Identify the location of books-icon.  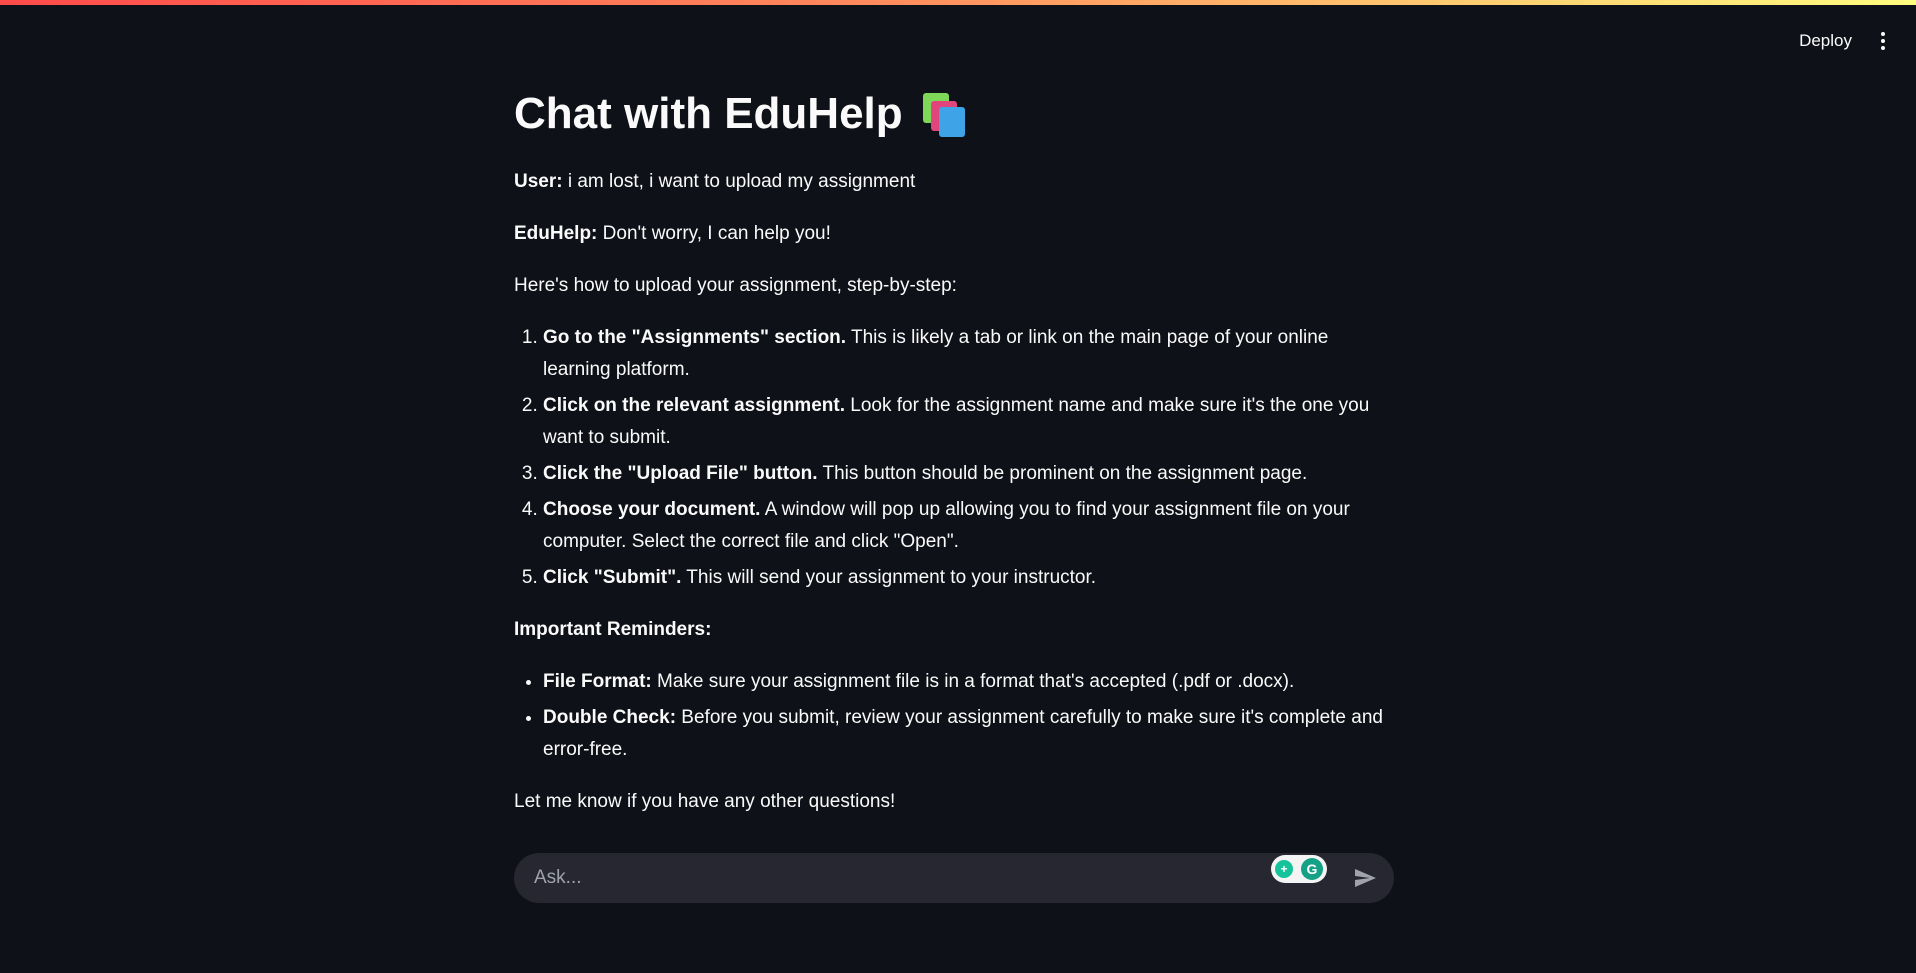
(945, 114).